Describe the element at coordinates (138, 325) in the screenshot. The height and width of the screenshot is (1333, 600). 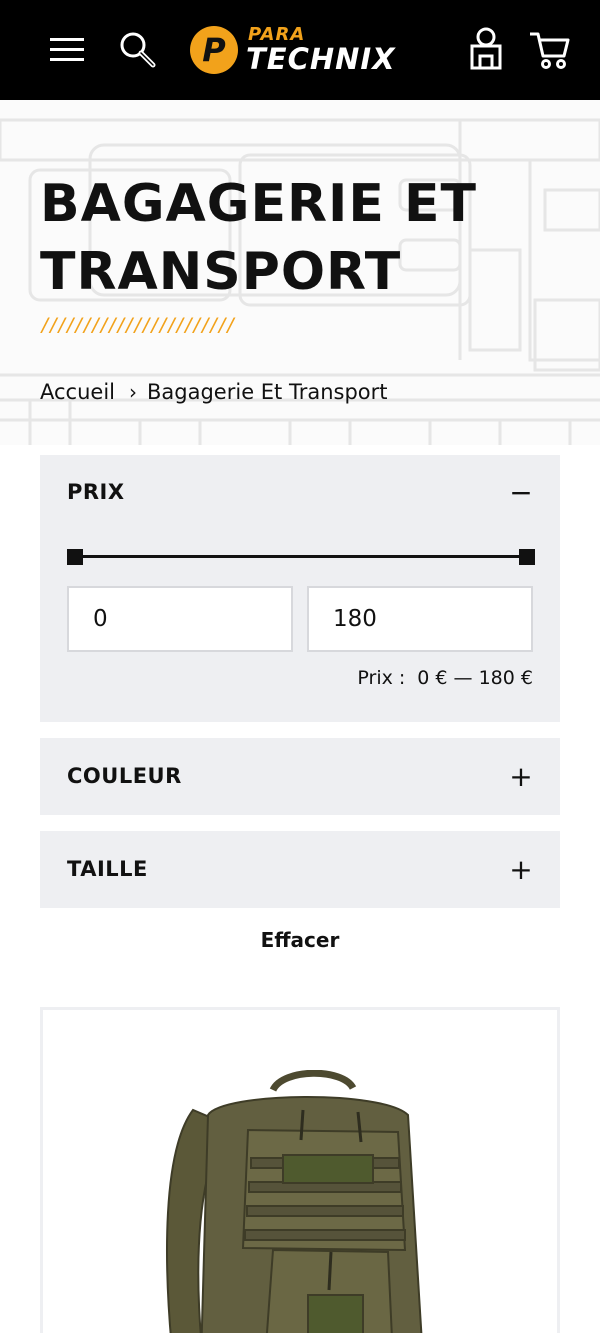
I see `title-accent-stripes: ///////////////////////` at that location.